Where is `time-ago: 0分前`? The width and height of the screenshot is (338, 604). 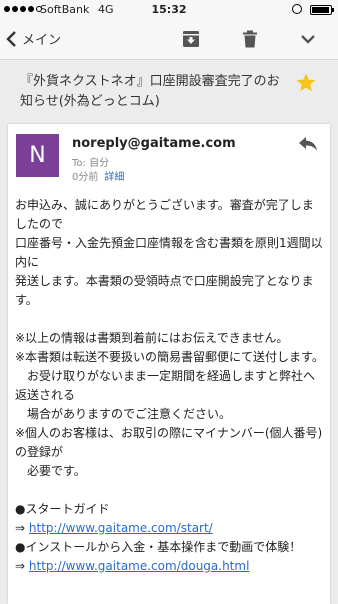 time-ago: 0分前 is located at coordinates (85, 177).